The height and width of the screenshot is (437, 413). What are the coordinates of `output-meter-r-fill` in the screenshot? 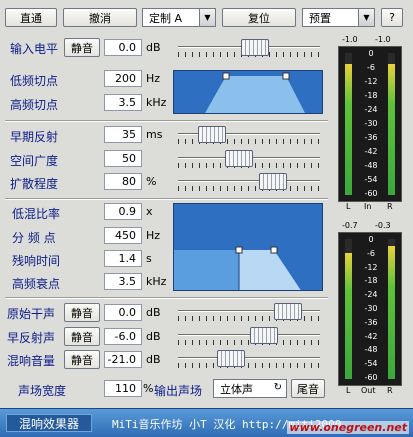 It's located at (391, 312).